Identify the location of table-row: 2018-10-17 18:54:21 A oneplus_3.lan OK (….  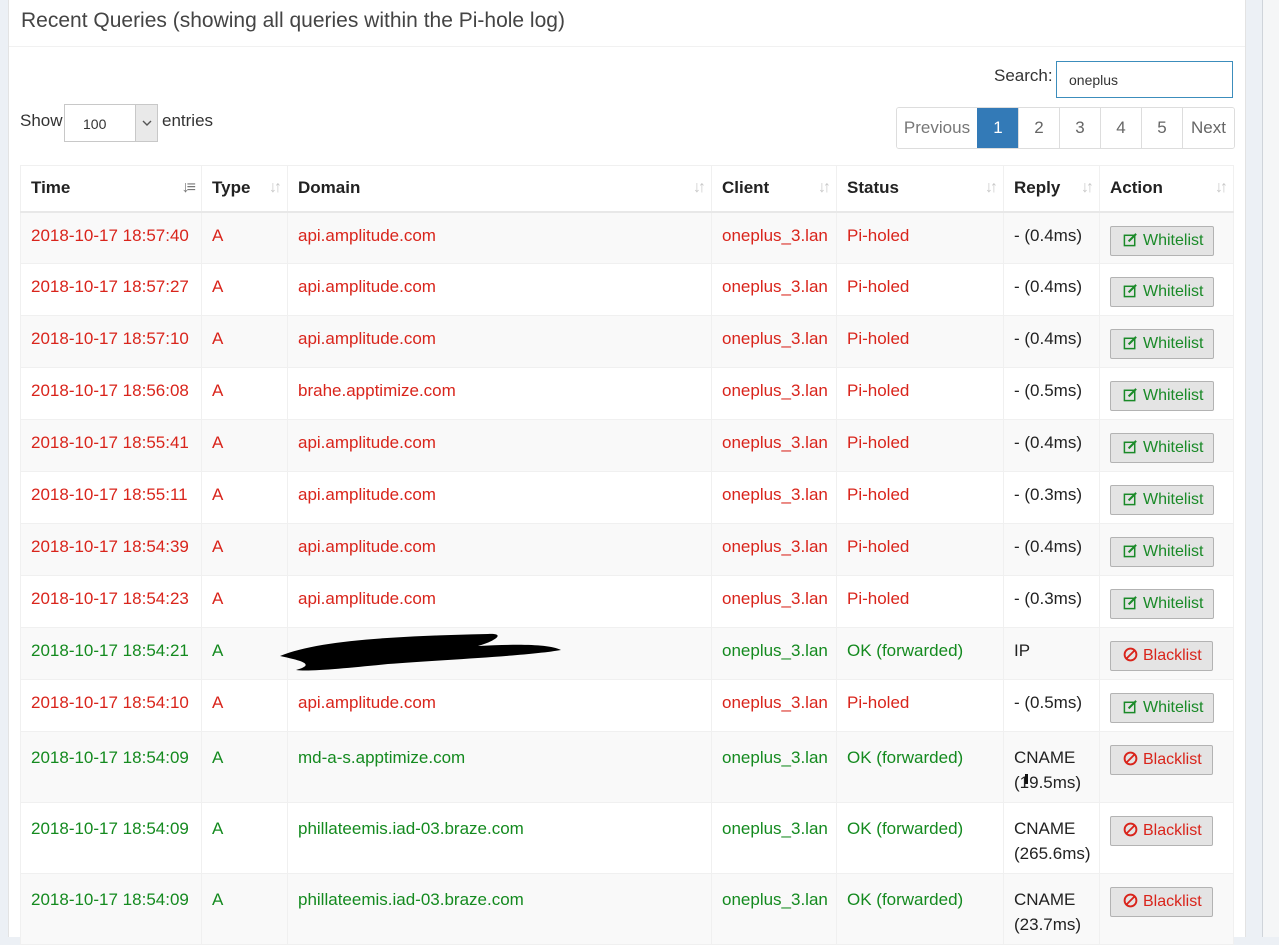
(627, 653).